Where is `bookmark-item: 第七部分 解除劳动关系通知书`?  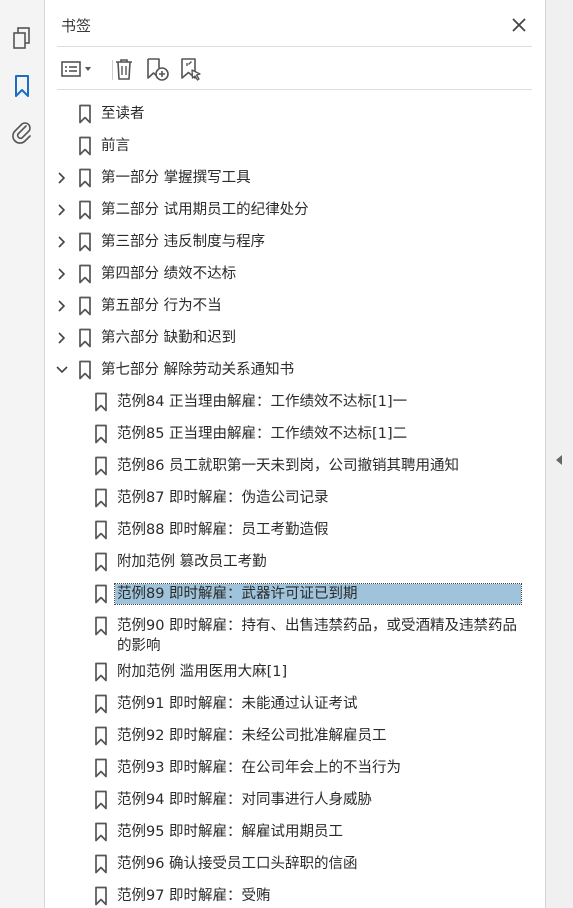
bookmark-item: 第七部分 解除劳动关系通知书 is located at coordinates (284, 370).